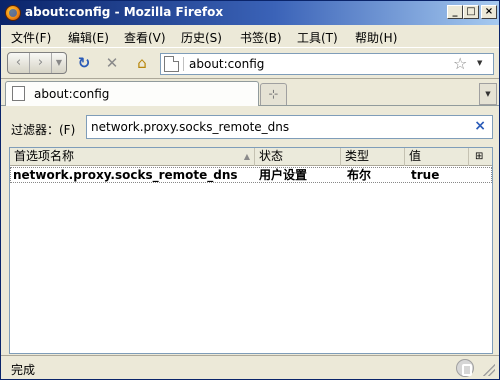  Describe the element at coordinates (31, 37) in the screenshot. I see `menu-file: 文件(F)` at that location.